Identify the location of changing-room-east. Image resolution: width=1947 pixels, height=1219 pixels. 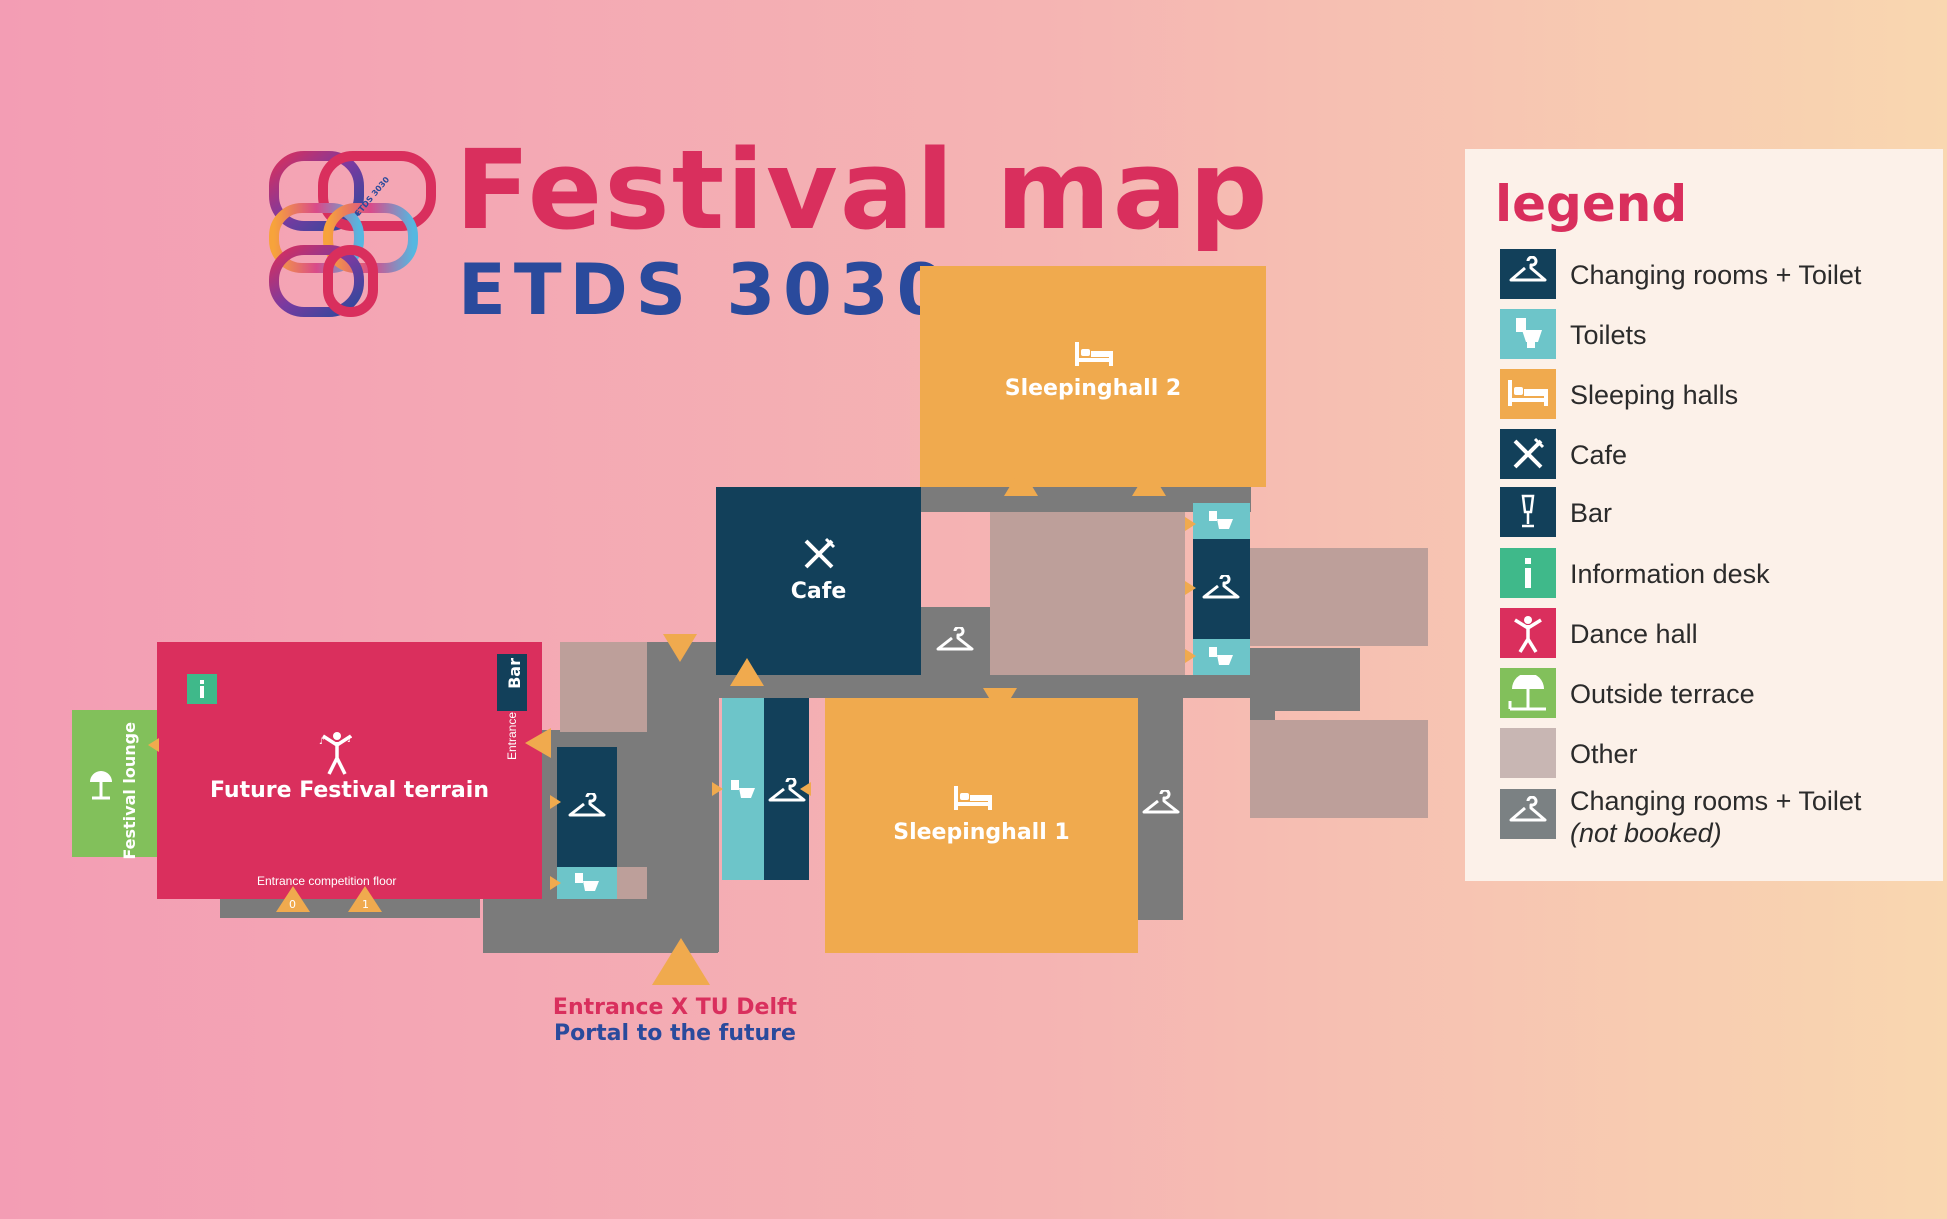
(1221, 589).